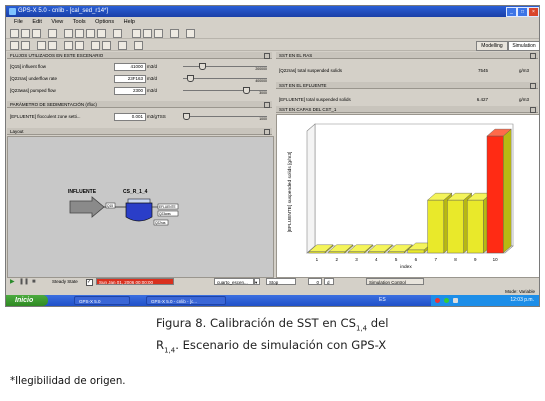 This screenshot has width=545, height=401. What do you see at coordinates (89, 282) in the screenshot?
I see `steady-state-checkbox: ✓` at bounding box center [89, 282].